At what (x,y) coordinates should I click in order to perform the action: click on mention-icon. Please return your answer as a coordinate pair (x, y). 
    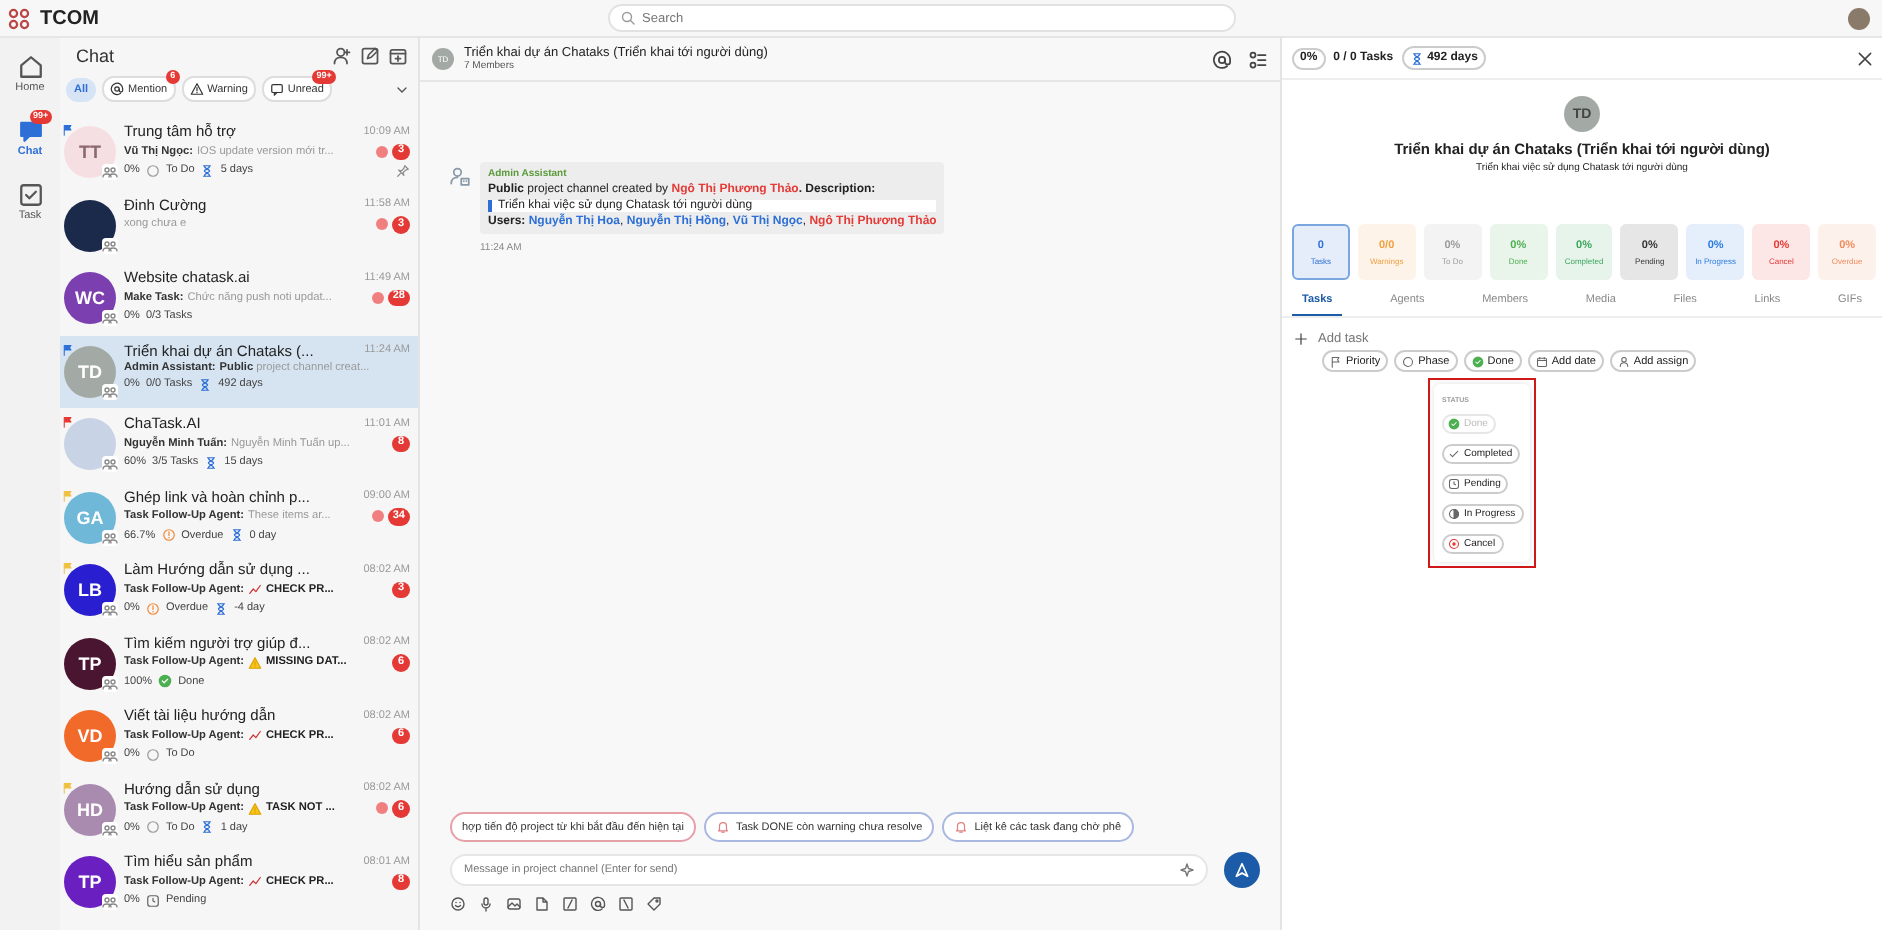
    Looking at the image, I should click on (1222, 59).